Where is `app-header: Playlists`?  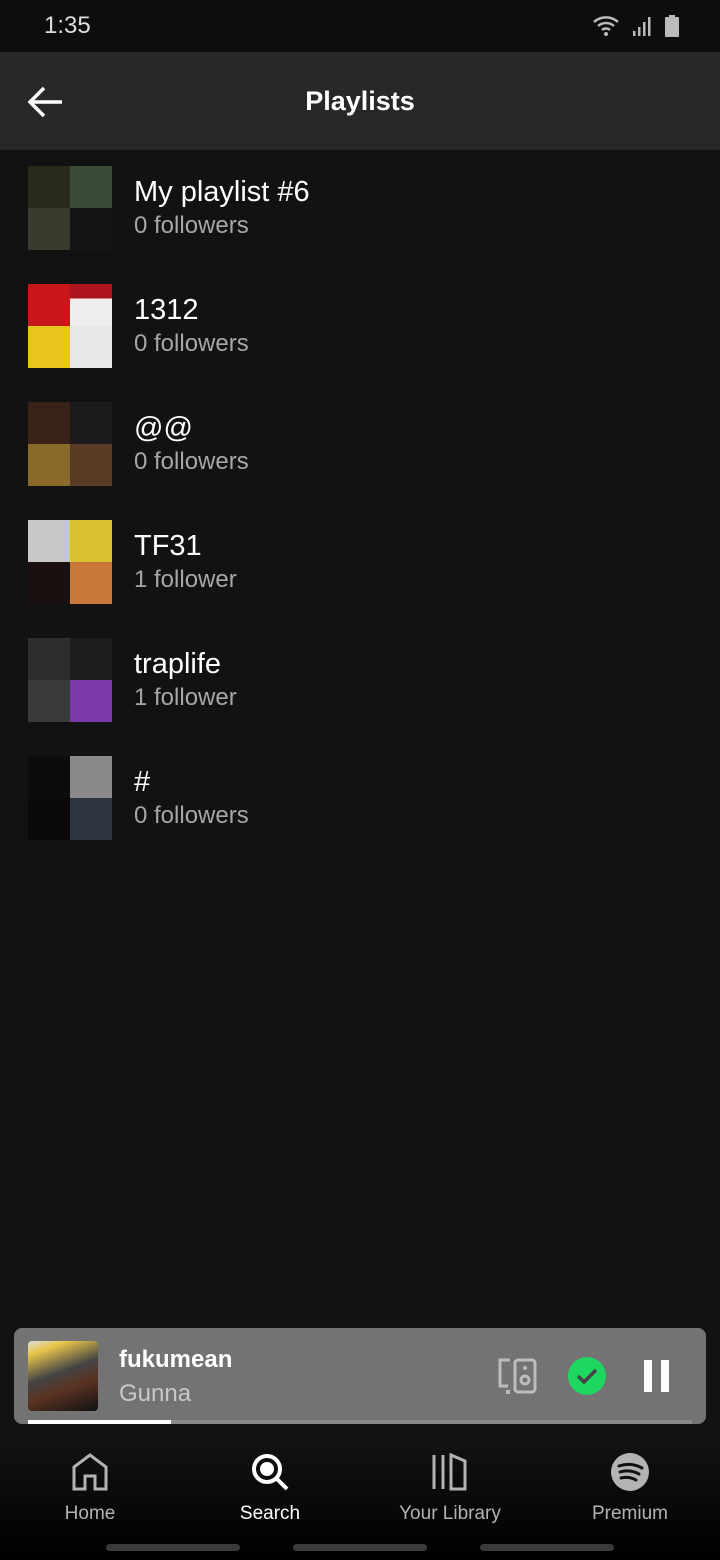 app-header: Playlists is located at coordinates (360, 101).